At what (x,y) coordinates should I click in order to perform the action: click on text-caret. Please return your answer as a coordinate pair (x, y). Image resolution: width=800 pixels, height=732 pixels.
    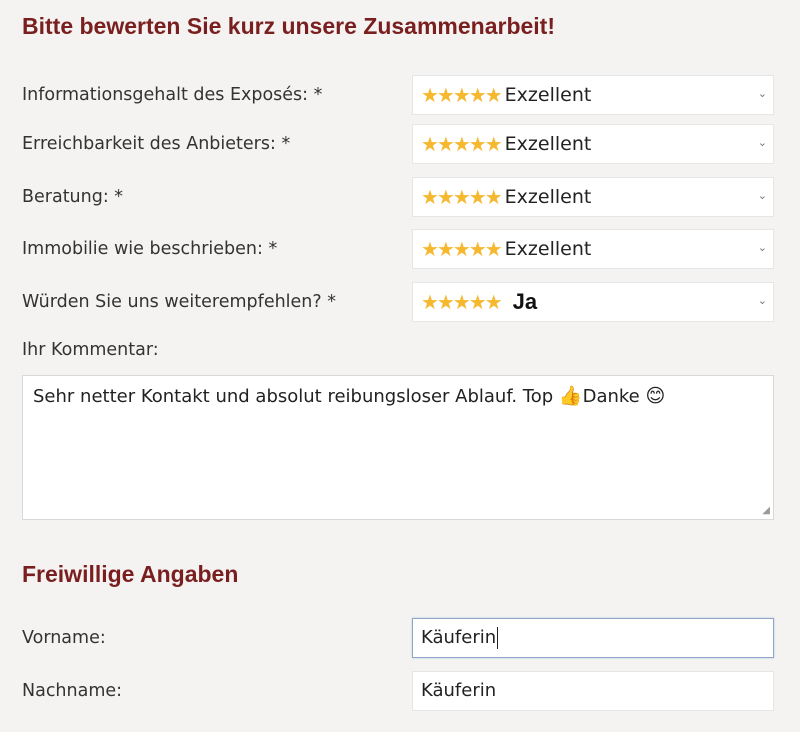
    Looking at the image, I should click on (498, 638).